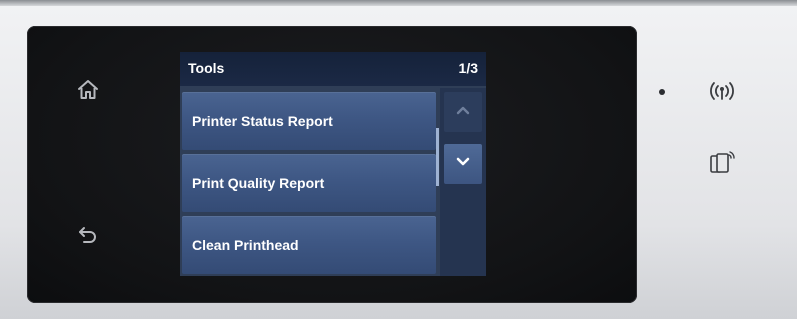 The image size is (797, 319). I want to click on home-icon, so click(88, 92).